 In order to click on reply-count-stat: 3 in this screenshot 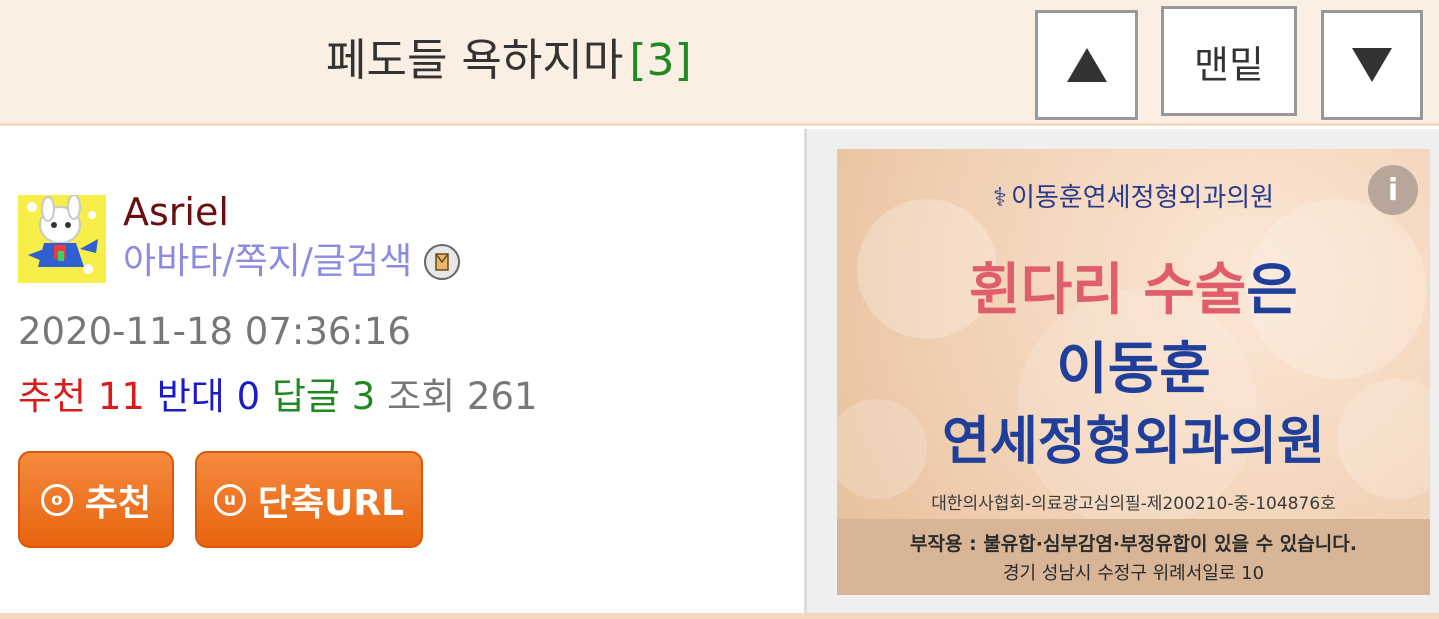, I will do `click(363, 396)`.